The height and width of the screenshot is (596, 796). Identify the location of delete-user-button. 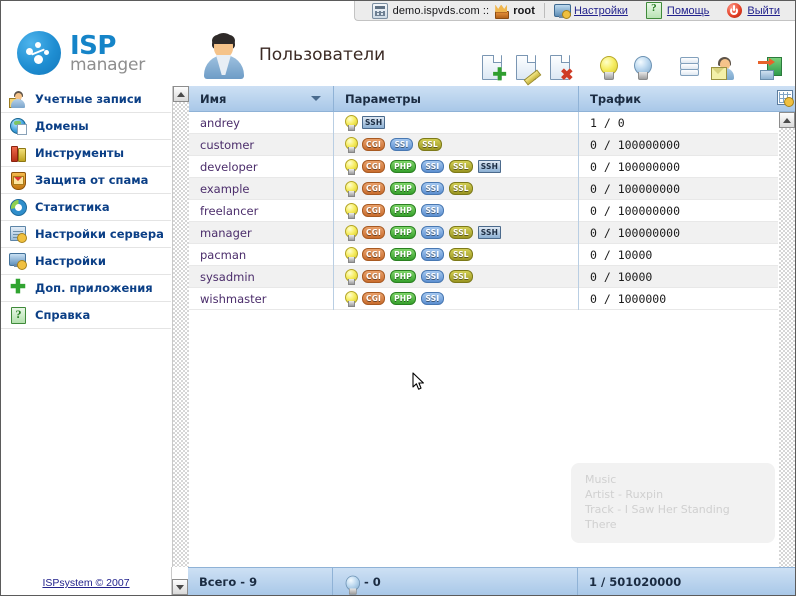
(561, 68).